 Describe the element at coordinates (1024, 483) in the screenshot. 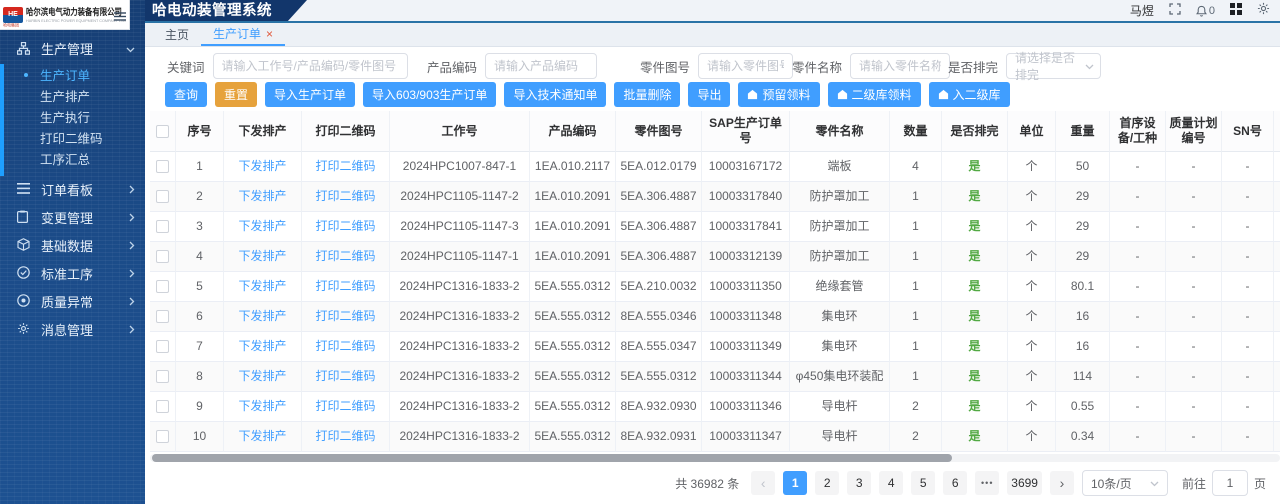

I see `page-button-3699: 3699` at that location.